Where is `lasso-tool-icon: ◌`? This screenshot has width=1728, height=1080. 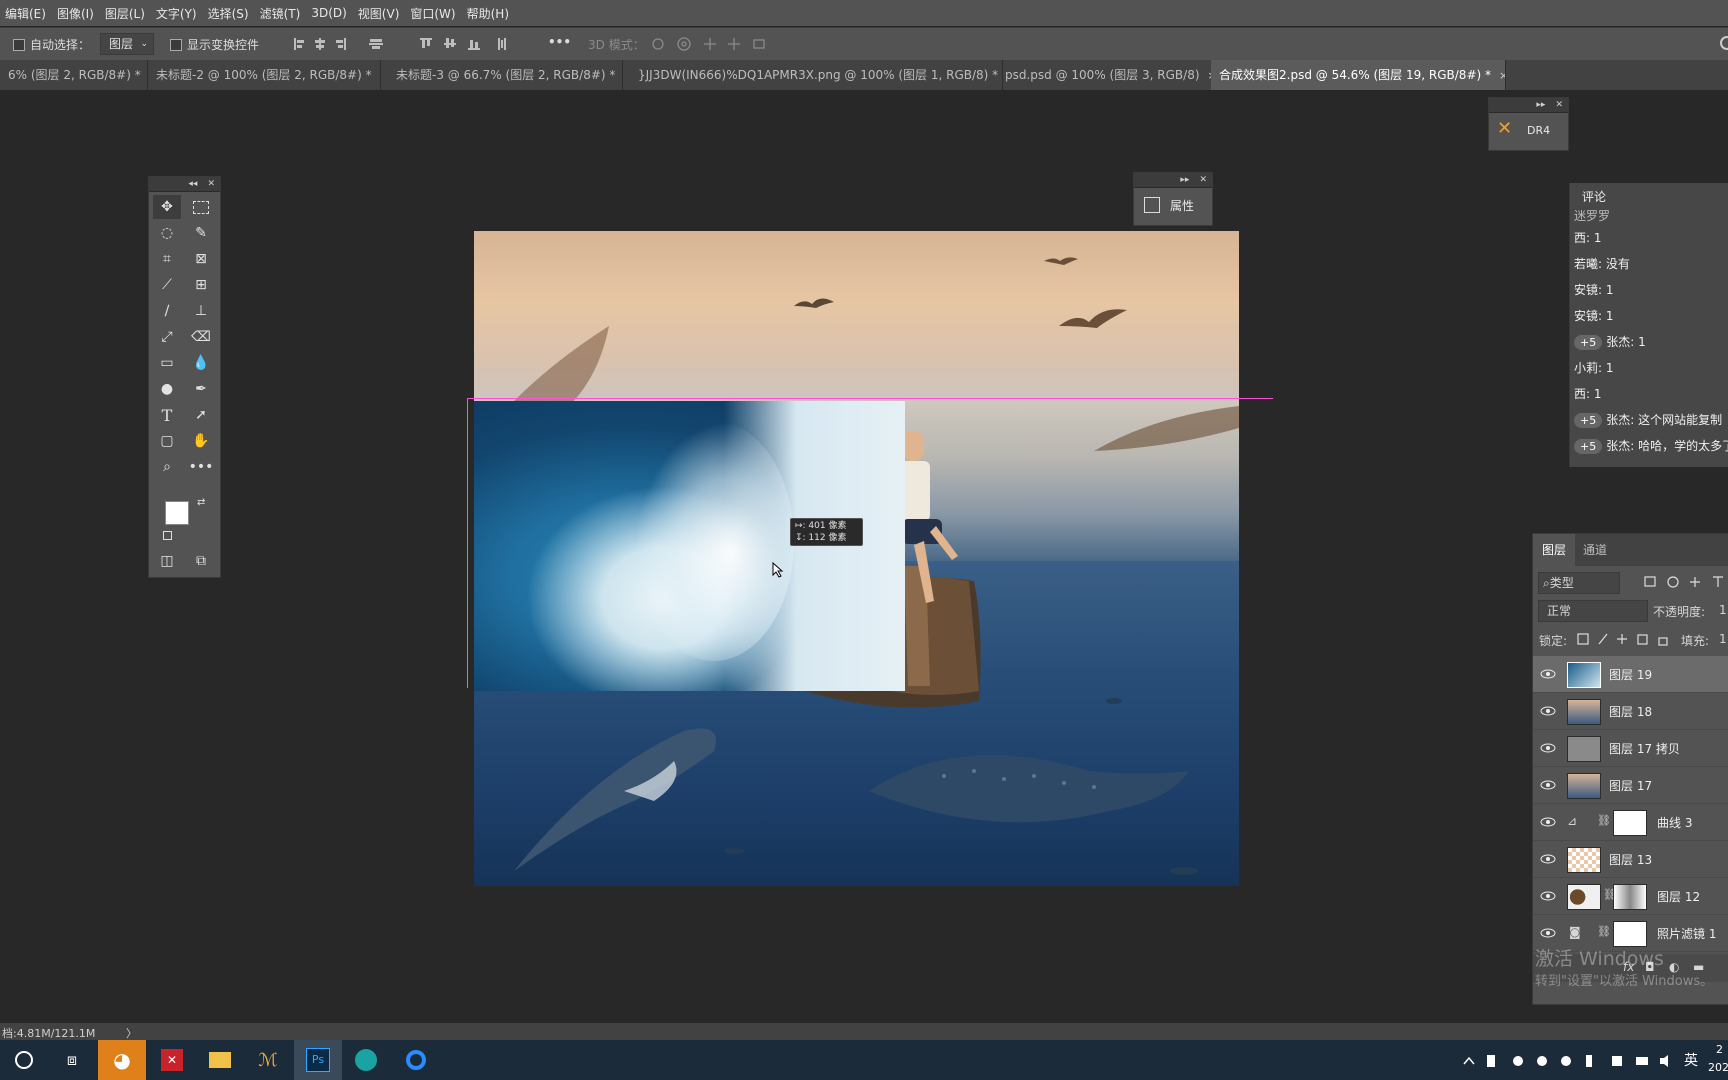
lasso-tool-icon: ◌ is located at coordinates (167, 233).